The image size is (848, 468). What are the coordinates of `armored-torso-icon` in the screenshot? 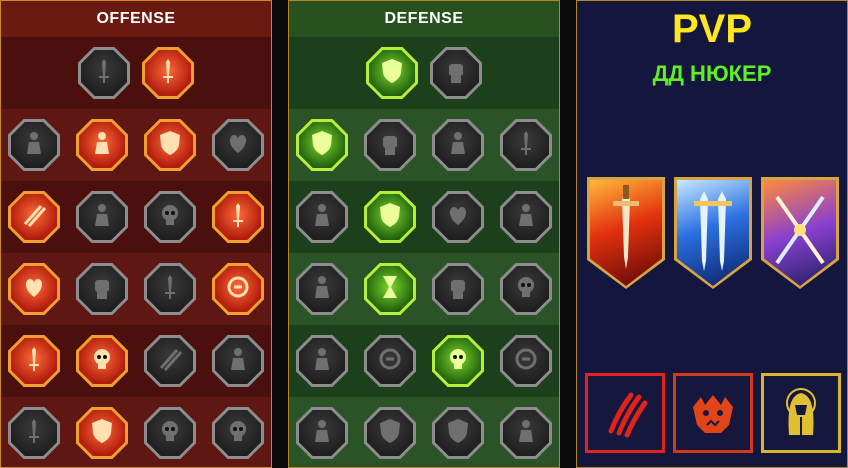 It's located at (458, 145).